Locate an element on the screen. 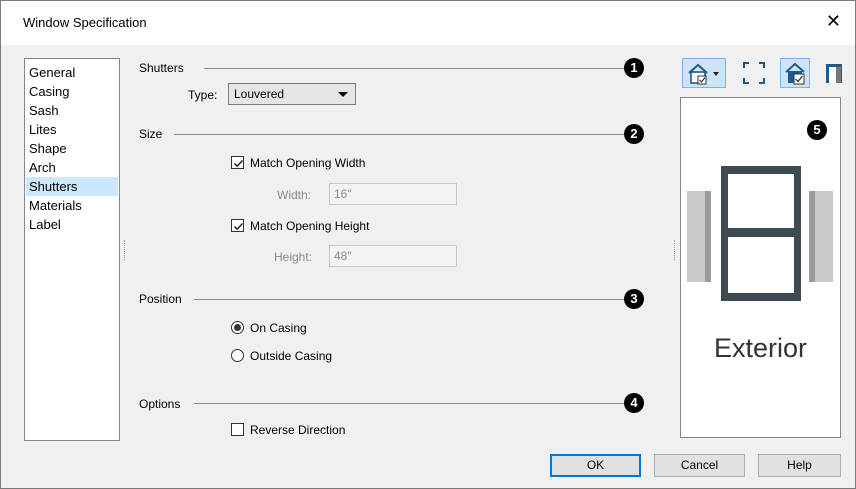 The image size is (856, 489). radio-selected-dot is located at coordinates (237, 327).